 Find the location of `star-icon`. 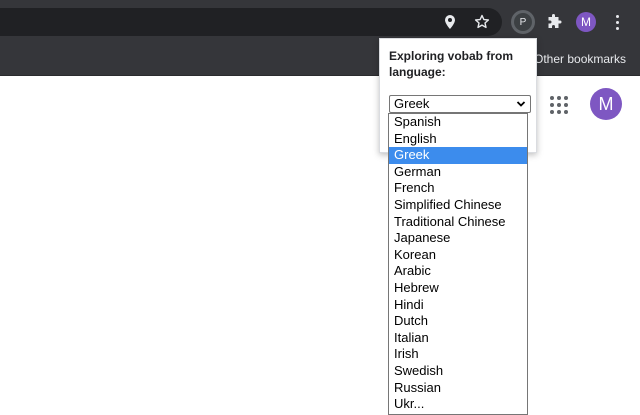

star-icon is located at coordinates (482, 22).